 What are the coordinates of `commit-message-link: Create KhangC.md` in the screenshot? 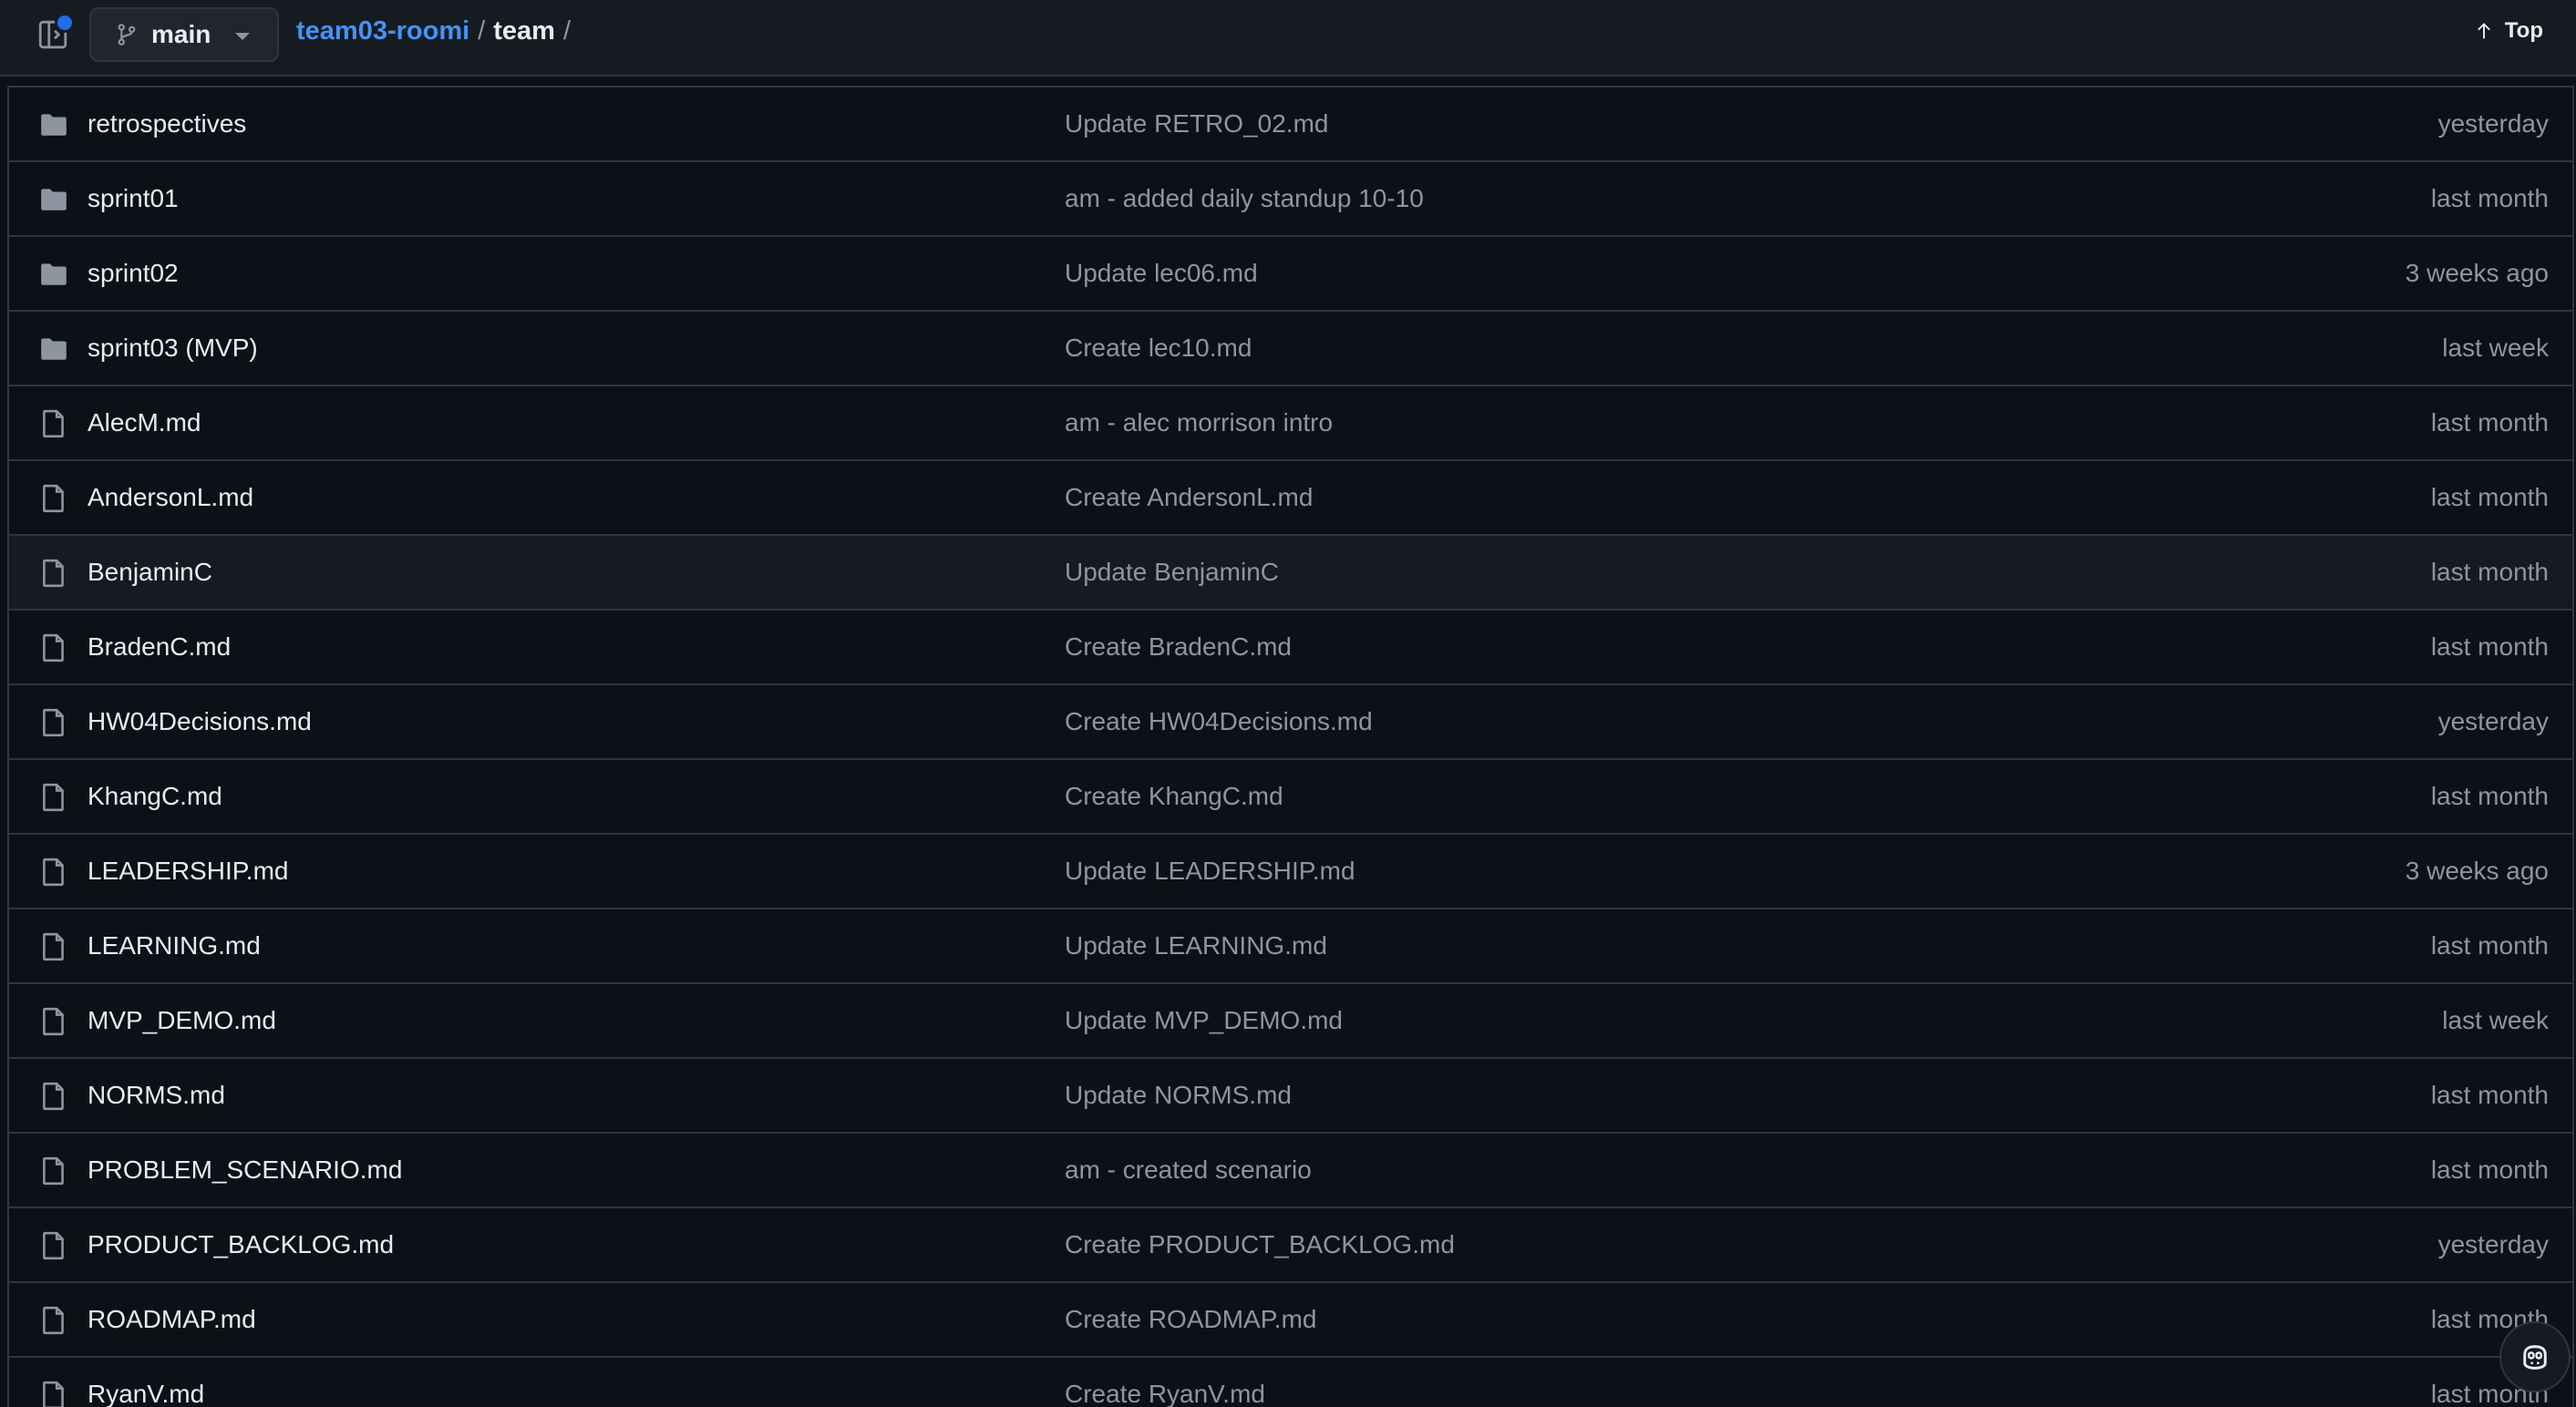 It's located at (1174, 796).